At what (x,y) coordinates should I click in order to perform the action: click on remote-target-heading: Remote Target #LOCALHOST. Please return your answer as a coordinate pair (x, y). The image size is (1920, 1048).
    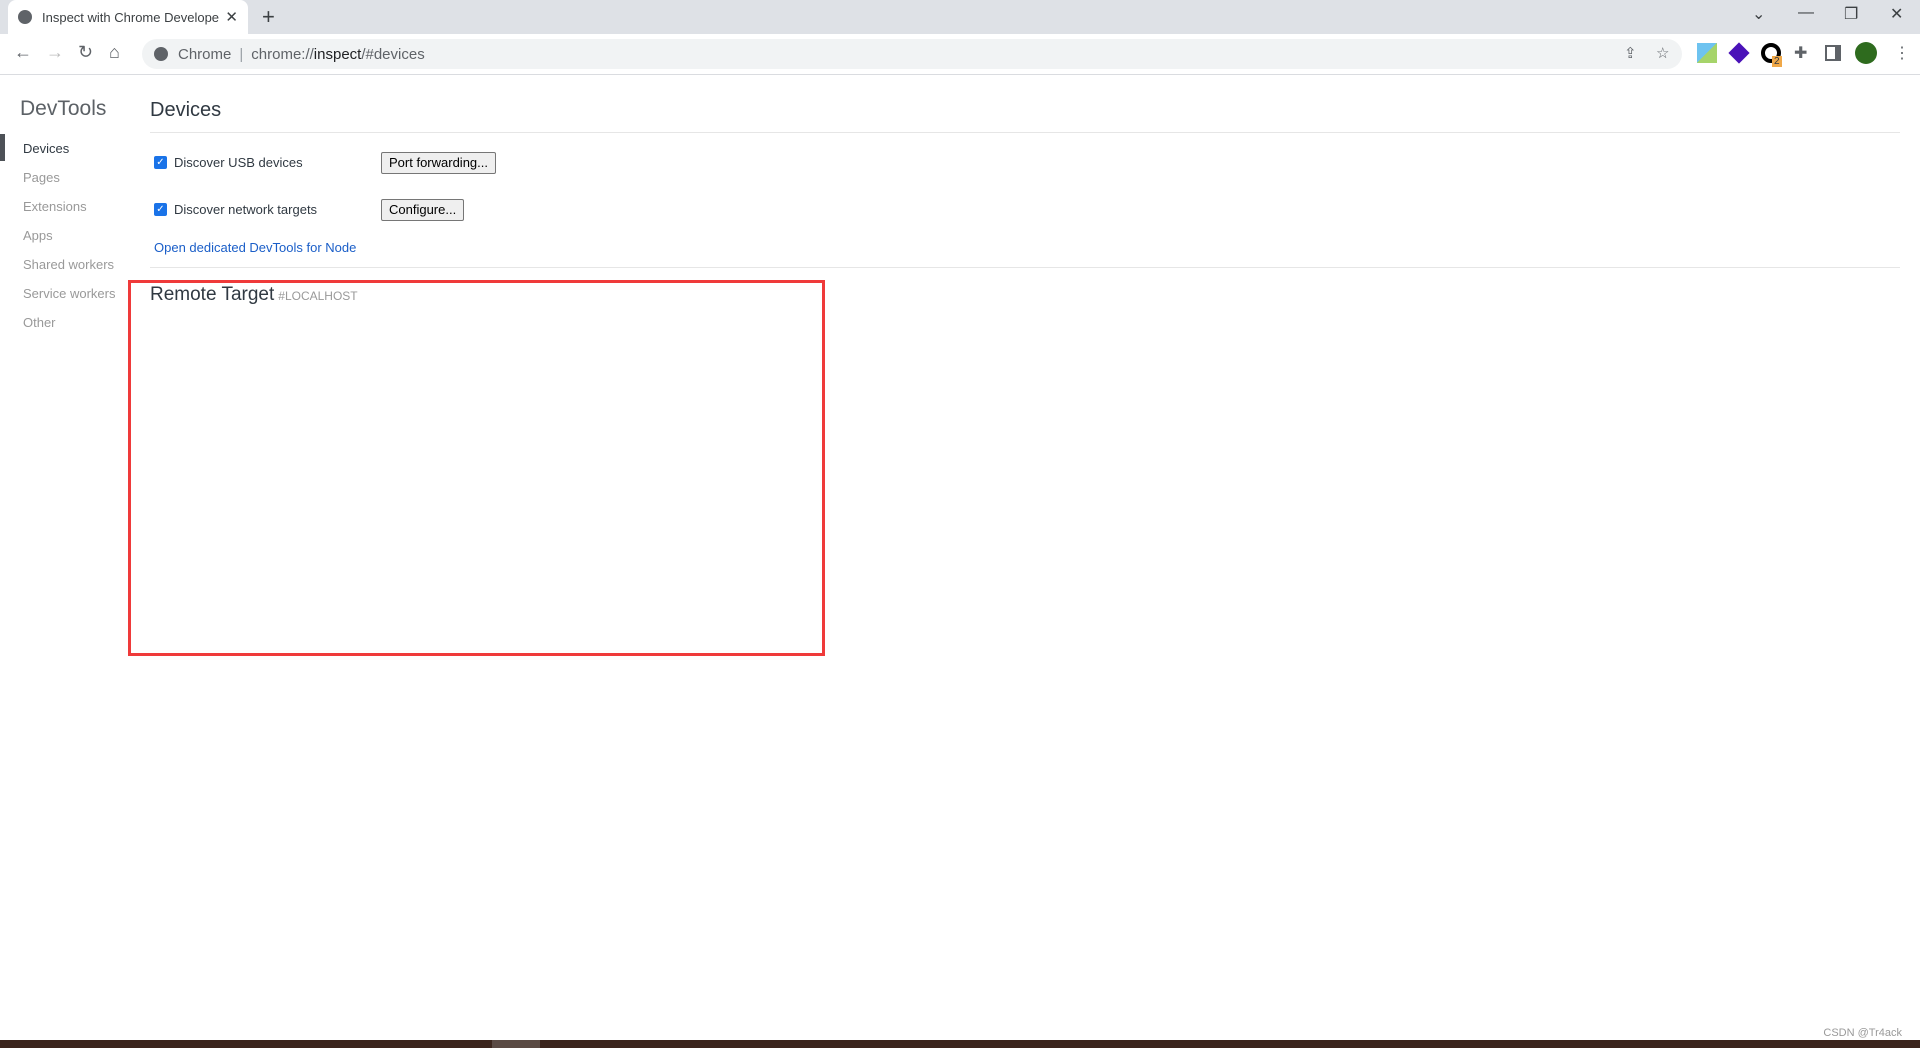
    Looking at the image, I should click on (254, 295).